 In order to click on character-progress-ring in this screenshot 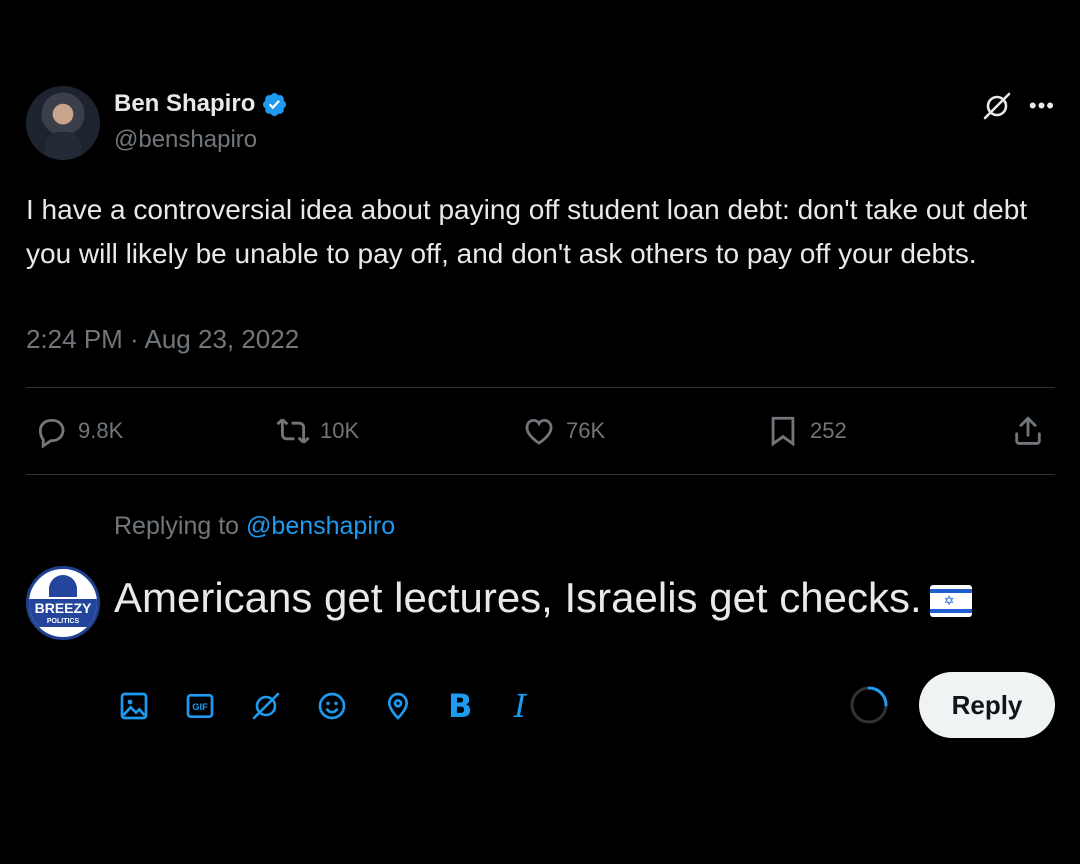, I will do `click(869, 705)`.